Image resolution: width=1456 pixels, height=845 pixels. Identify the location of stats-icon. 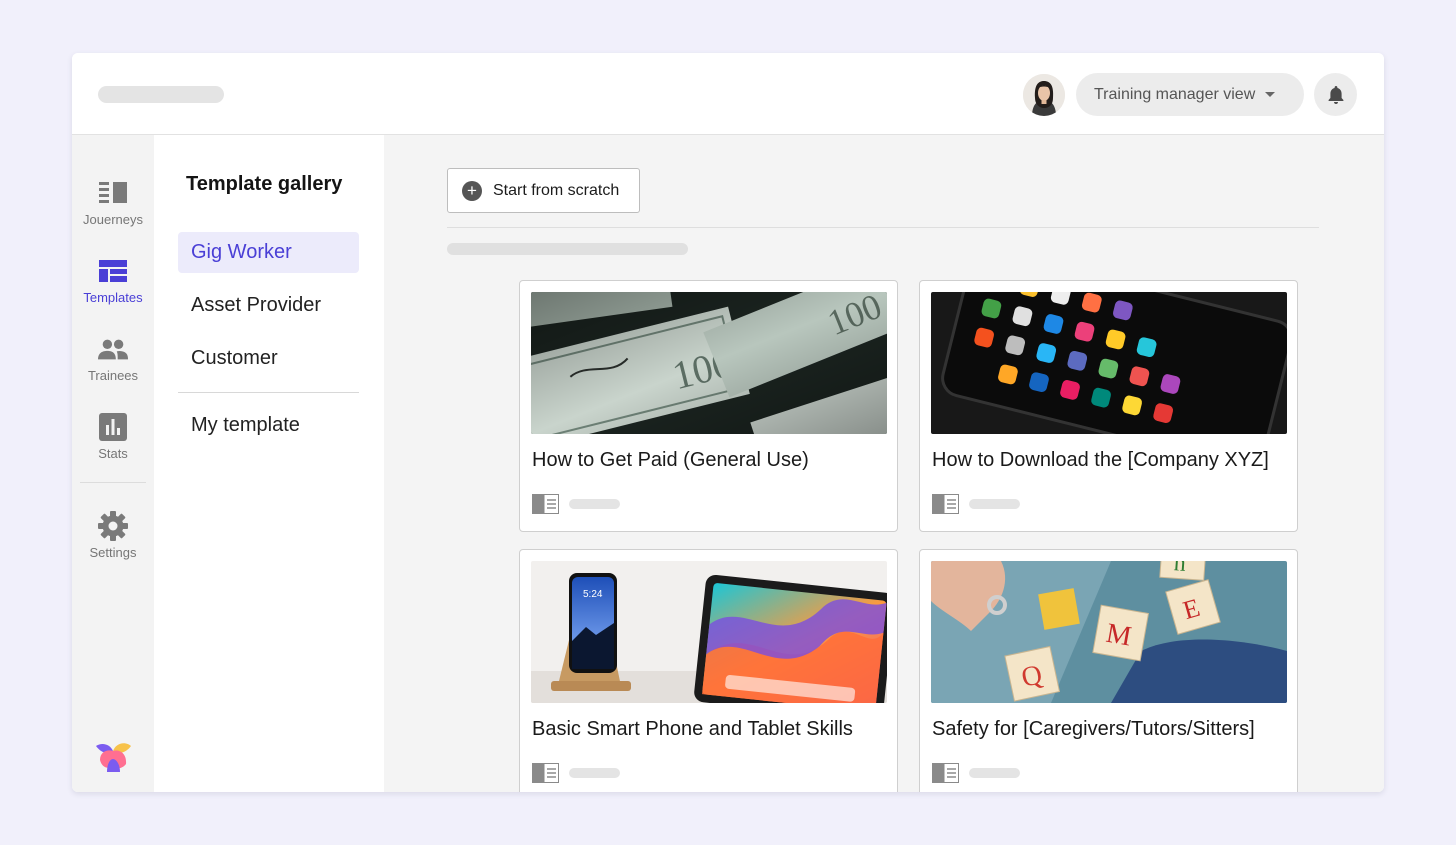
(113, 427).